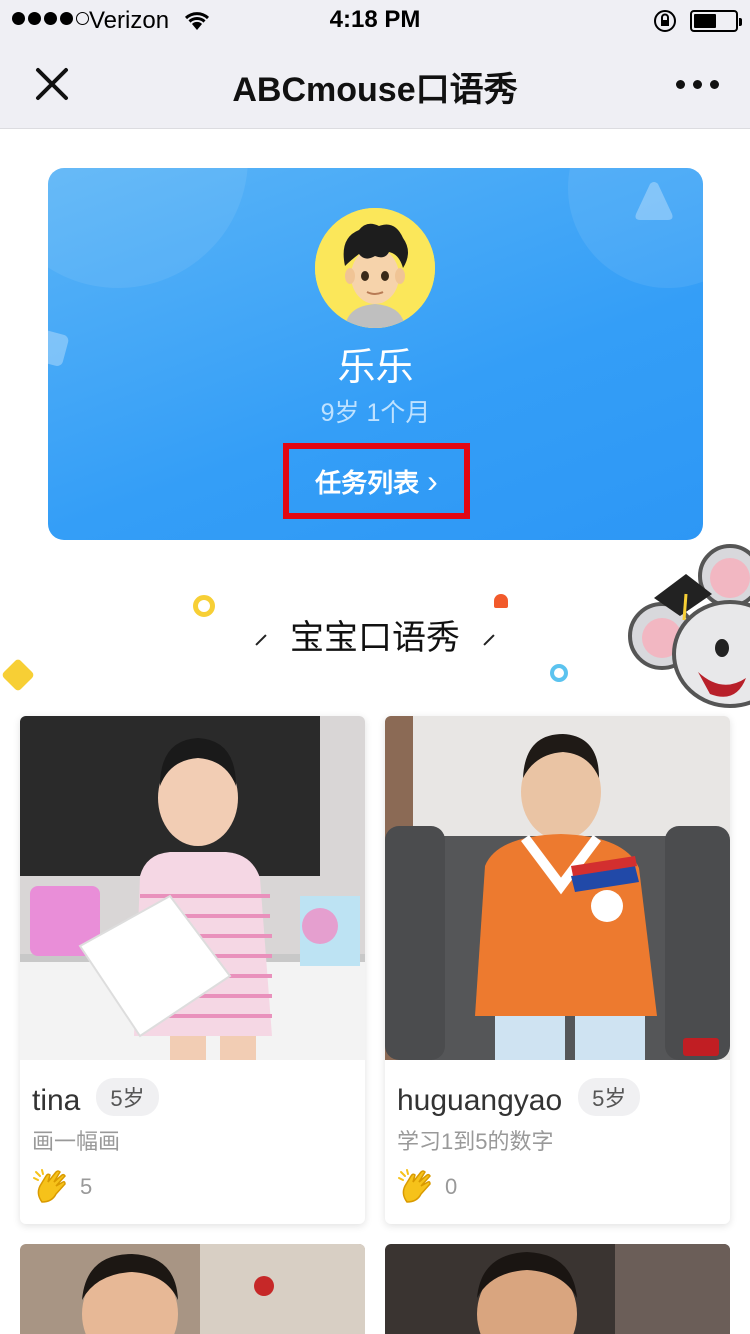  Describe the element at coordinates (18, 675) in the screenshot. I see `diamond-decoration` at that location.